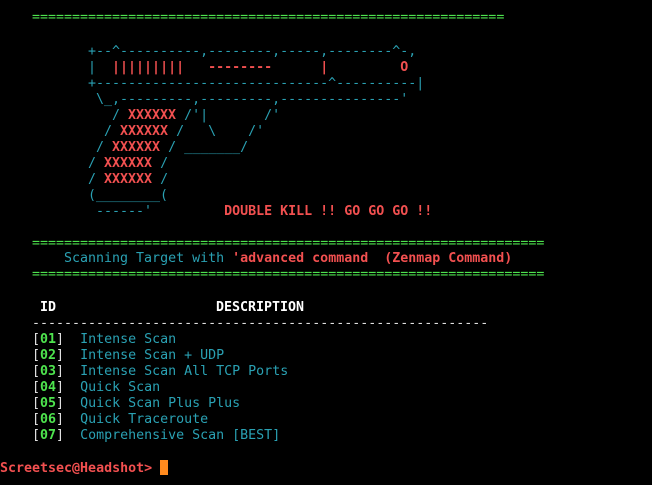 This screenshot has width=652, height=485. Describe the element at coordinates (128, 339) in the screenshot. I see `scan-option-description: Intense Scan` at that location.